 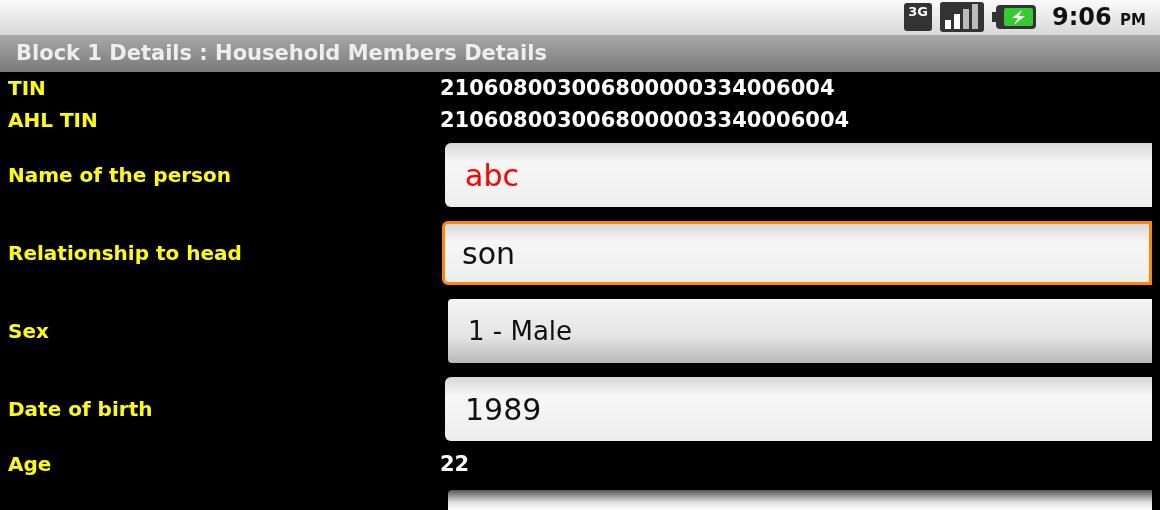 What do you see at coordinates (800, 331) in the screenshot?
I see `dropdown: 1 - Male` at bounding box center [800, 331].